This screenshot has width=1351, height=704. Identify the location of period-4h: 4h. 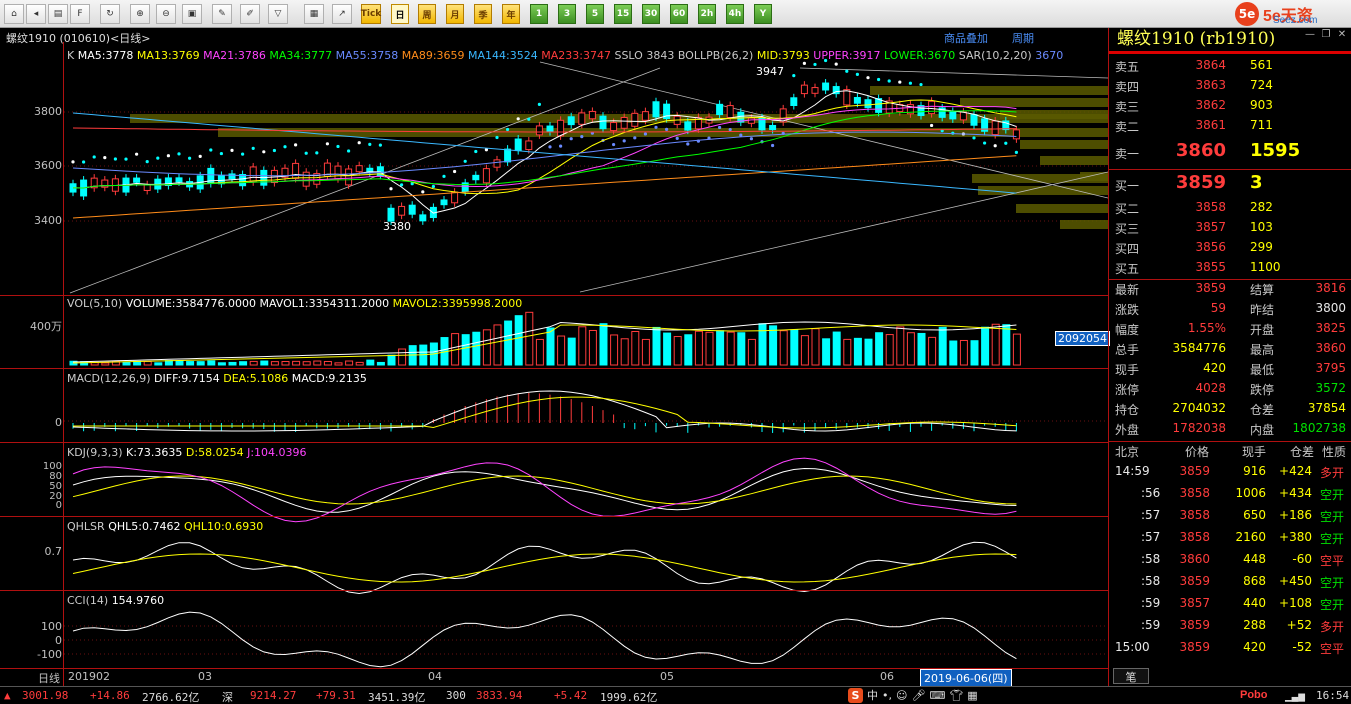
(735, 14).